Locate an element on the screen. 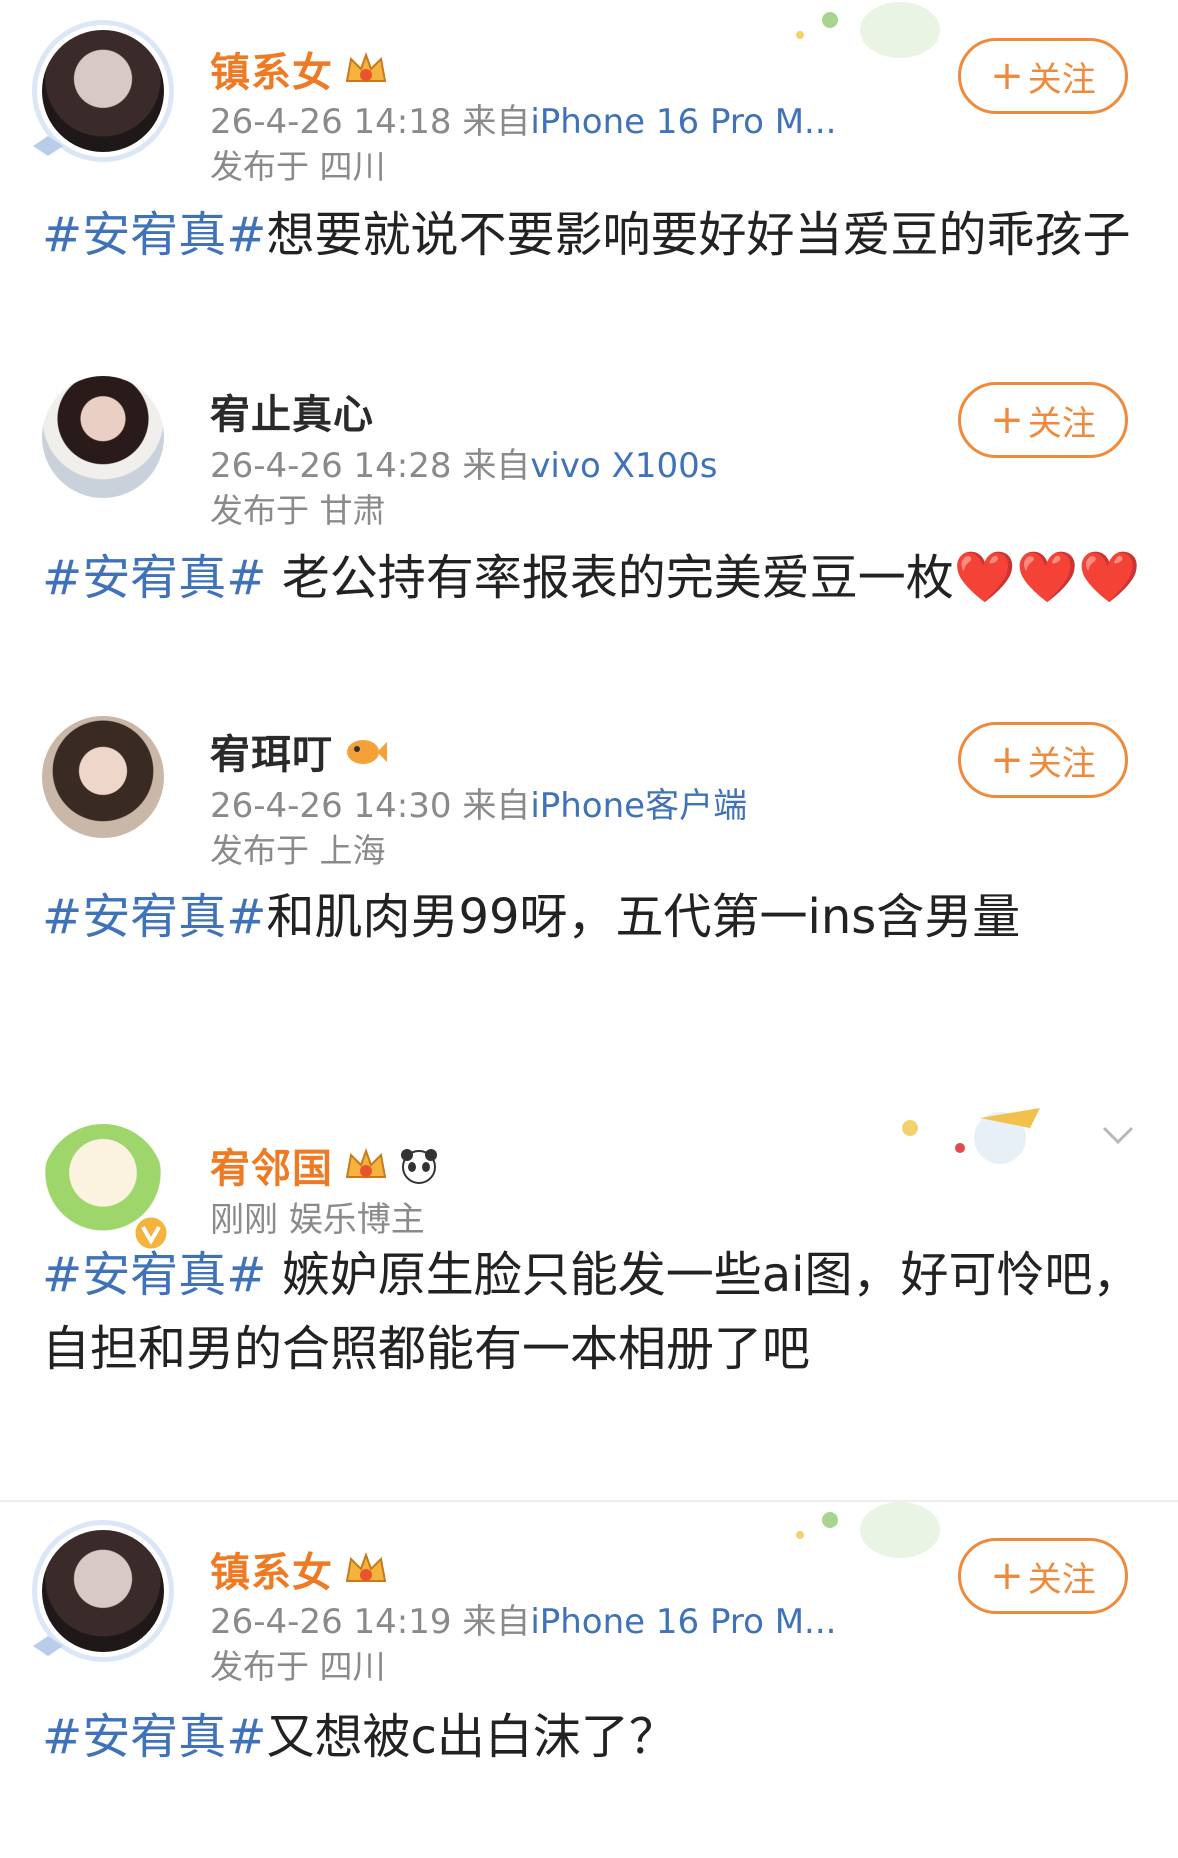 This screenshot has height=1858, width=1178. post-location: 发布于 甘肃 is located at coordinates (298, 510).